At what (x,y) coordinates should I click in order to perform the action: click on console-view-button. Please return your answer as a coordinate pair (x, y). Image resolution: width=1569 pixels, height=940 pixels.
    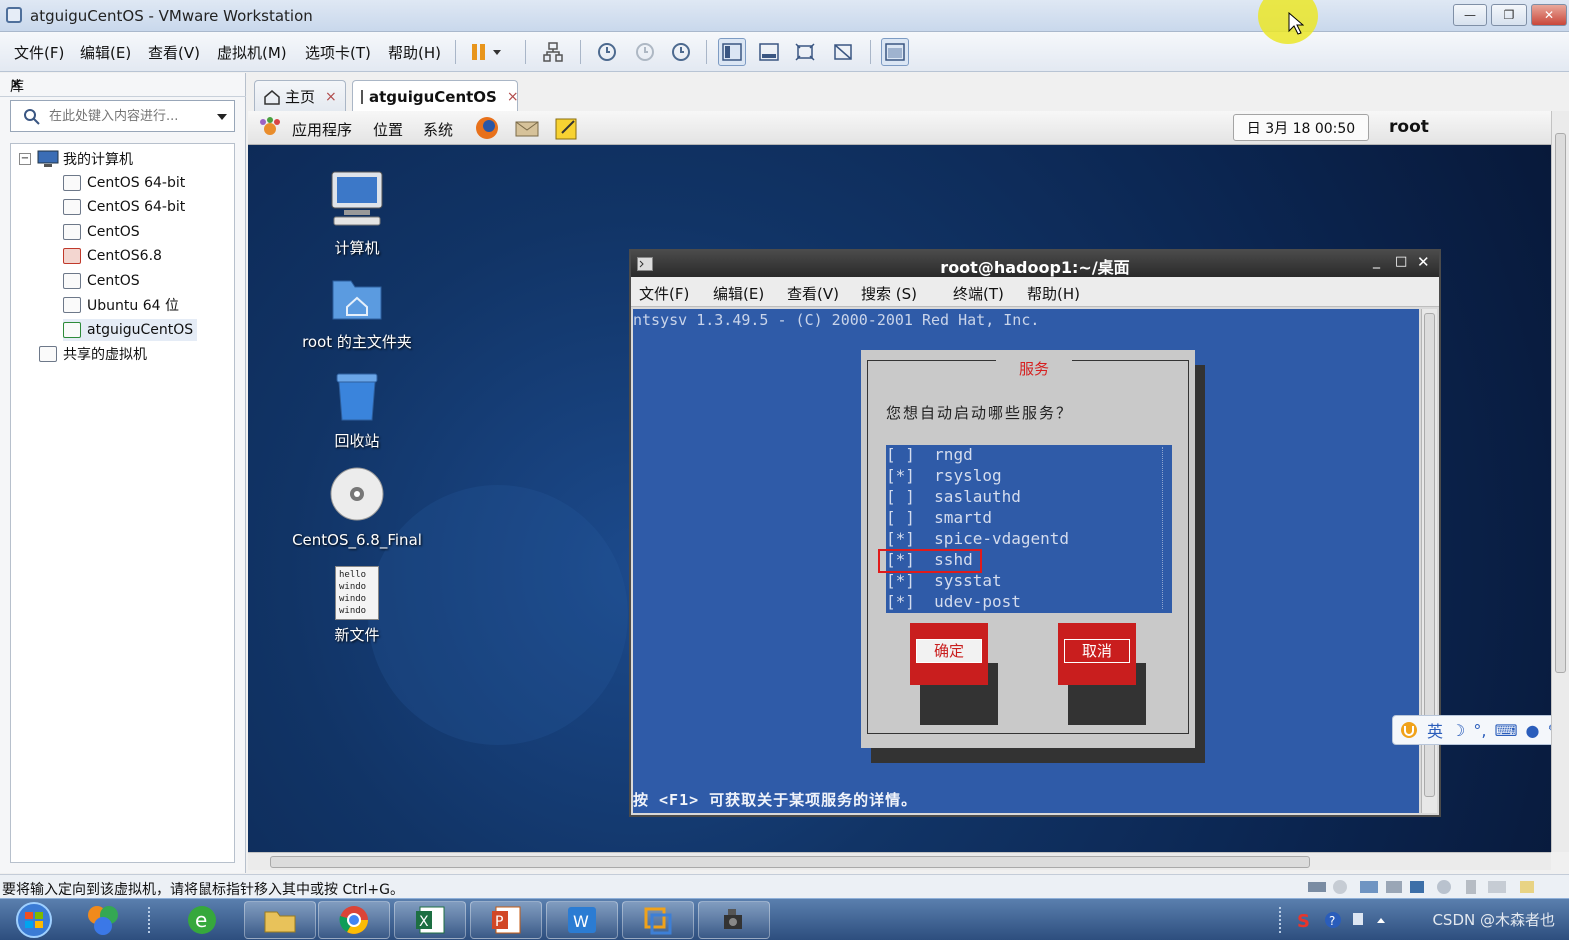
    Looking at the image, I should click on (895, 52).